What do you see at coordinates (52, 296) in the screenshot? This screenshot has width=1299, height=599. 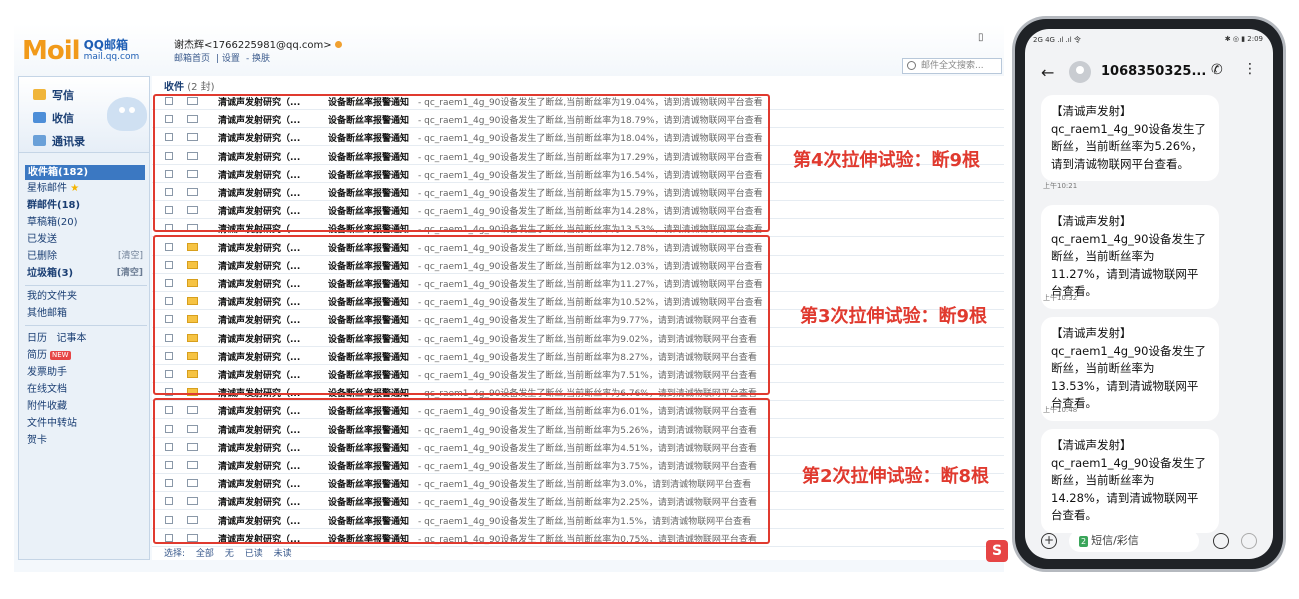 I see `my-folders-label: 我的文件夹` at bounding box center [52, 296].